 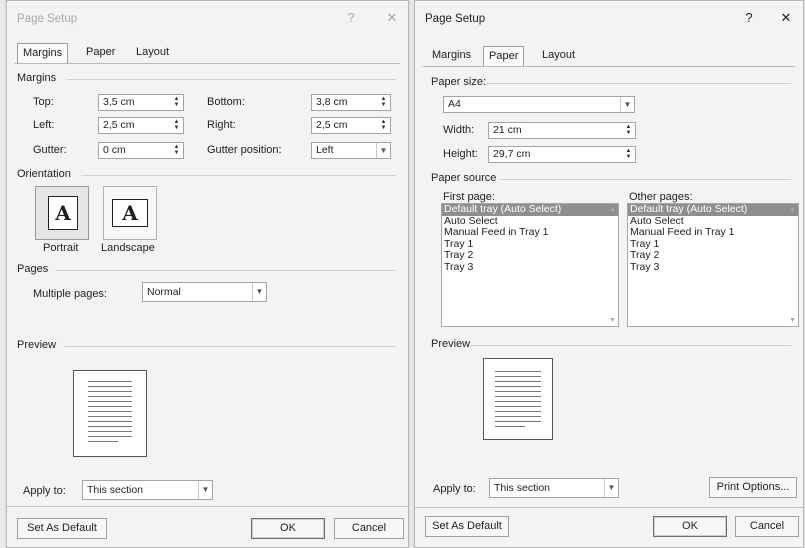 I want to click on left-margin-input: 2,5 cm ▲ ▼, so click(x=141, y=125).